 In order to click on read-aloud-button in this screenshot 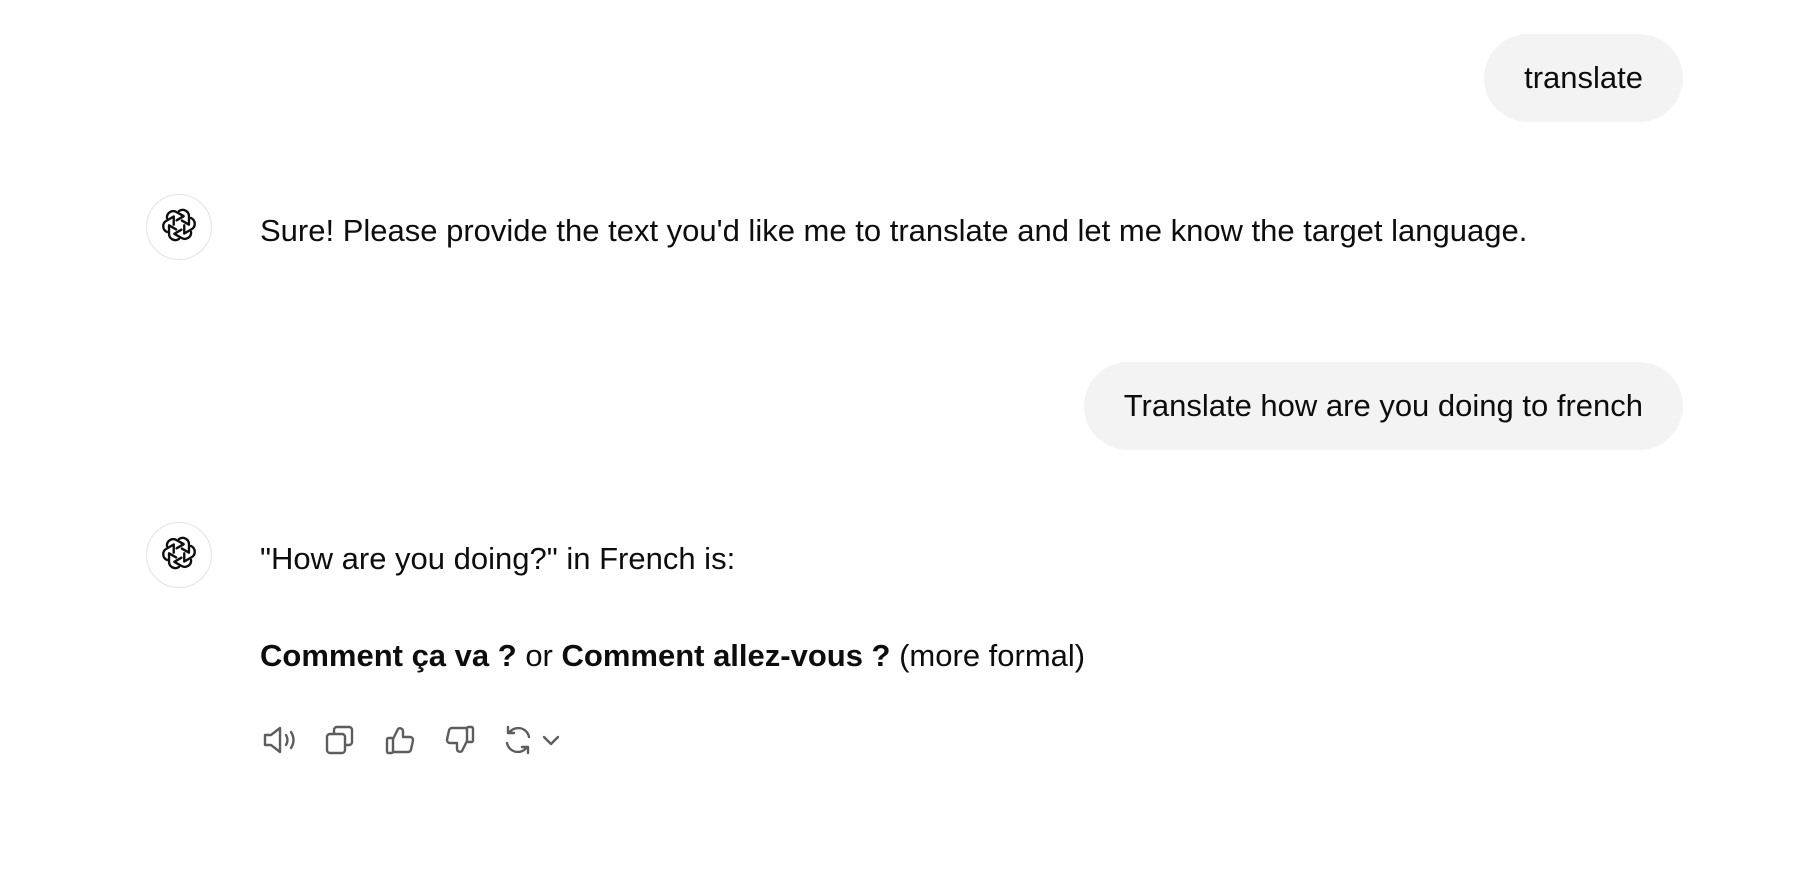, I will do `click(280, 740)`.